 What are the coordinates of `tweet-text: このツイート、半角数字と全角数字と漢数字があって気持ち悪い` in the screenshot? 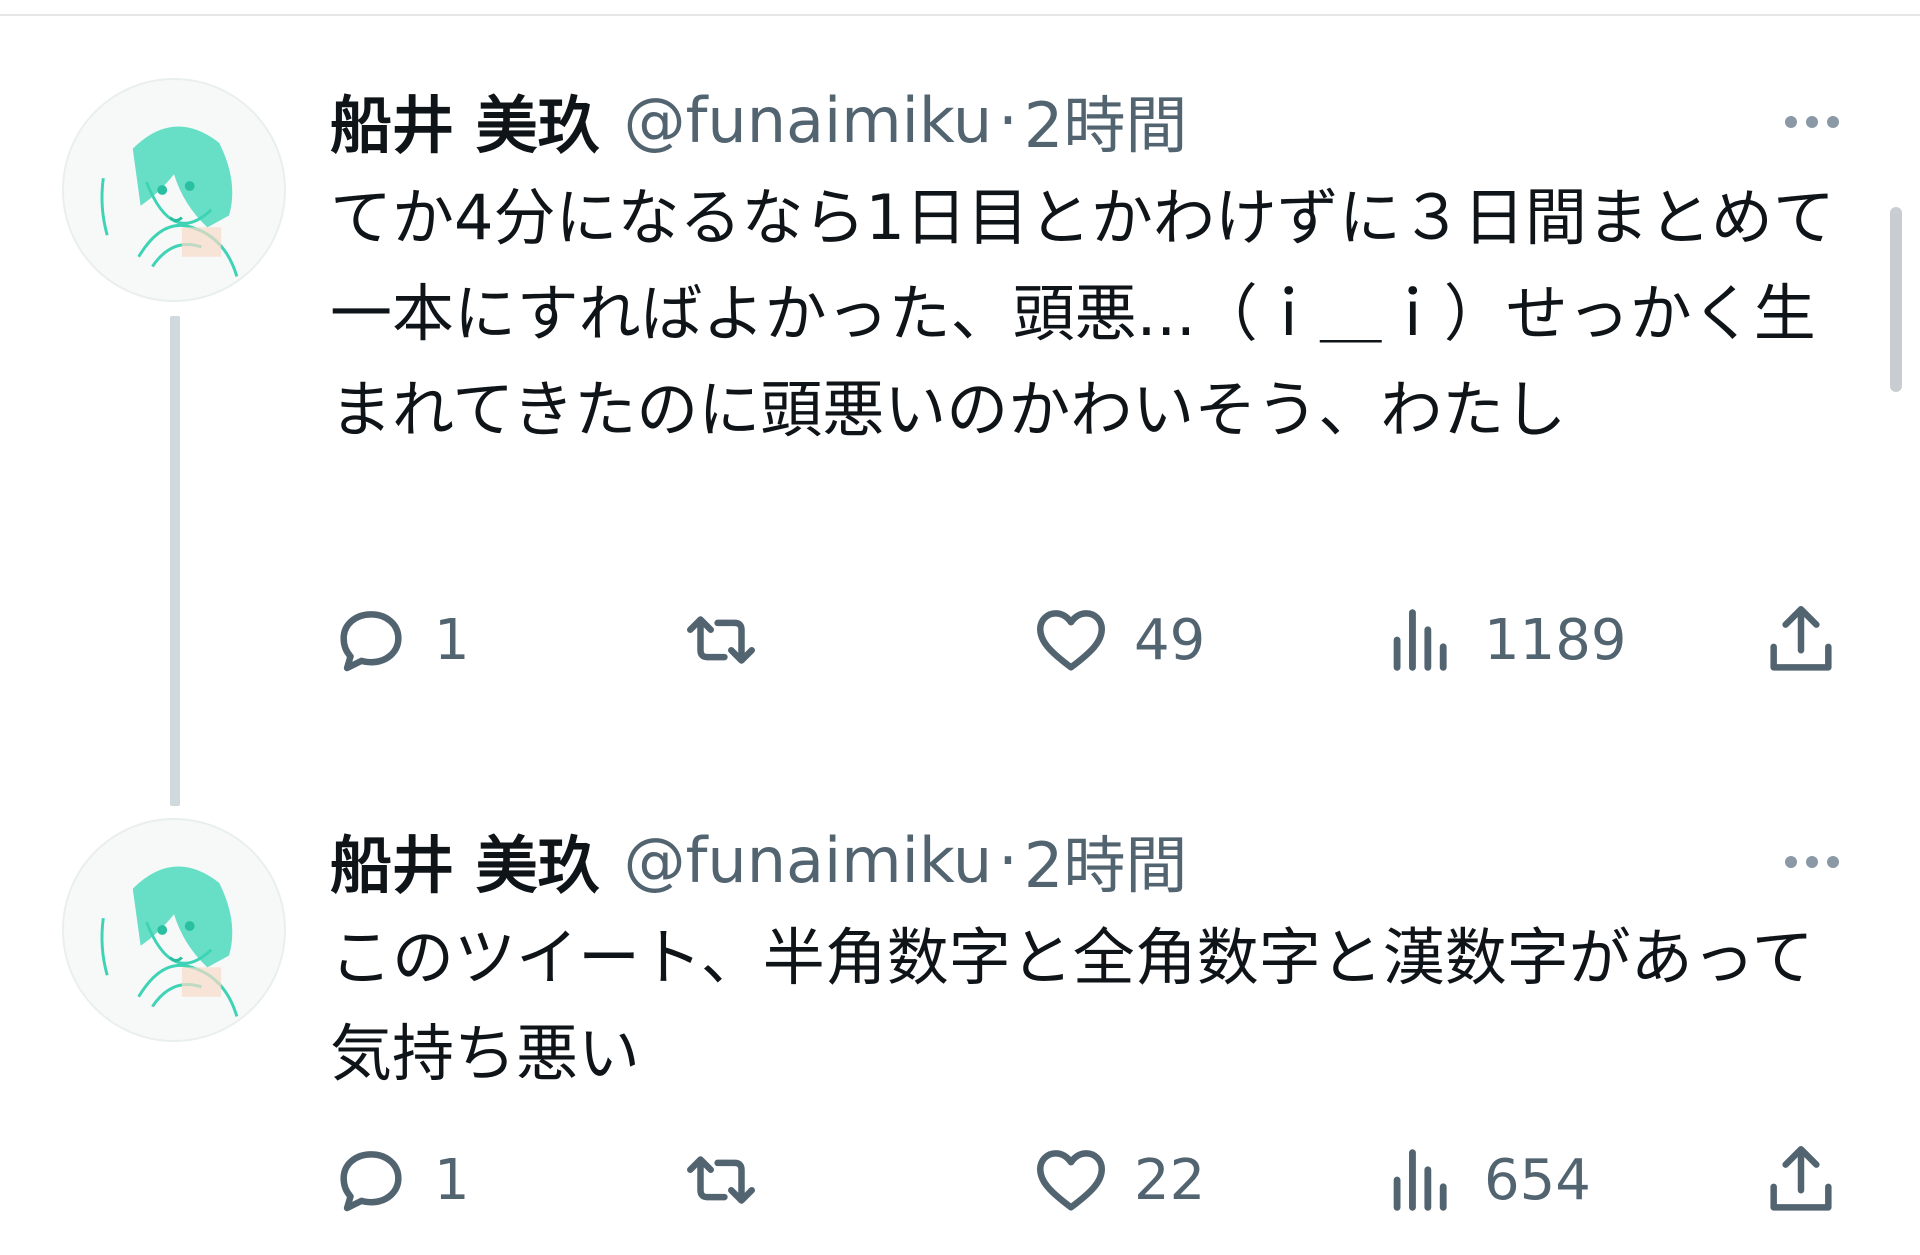 It's located at (1072, 1005).